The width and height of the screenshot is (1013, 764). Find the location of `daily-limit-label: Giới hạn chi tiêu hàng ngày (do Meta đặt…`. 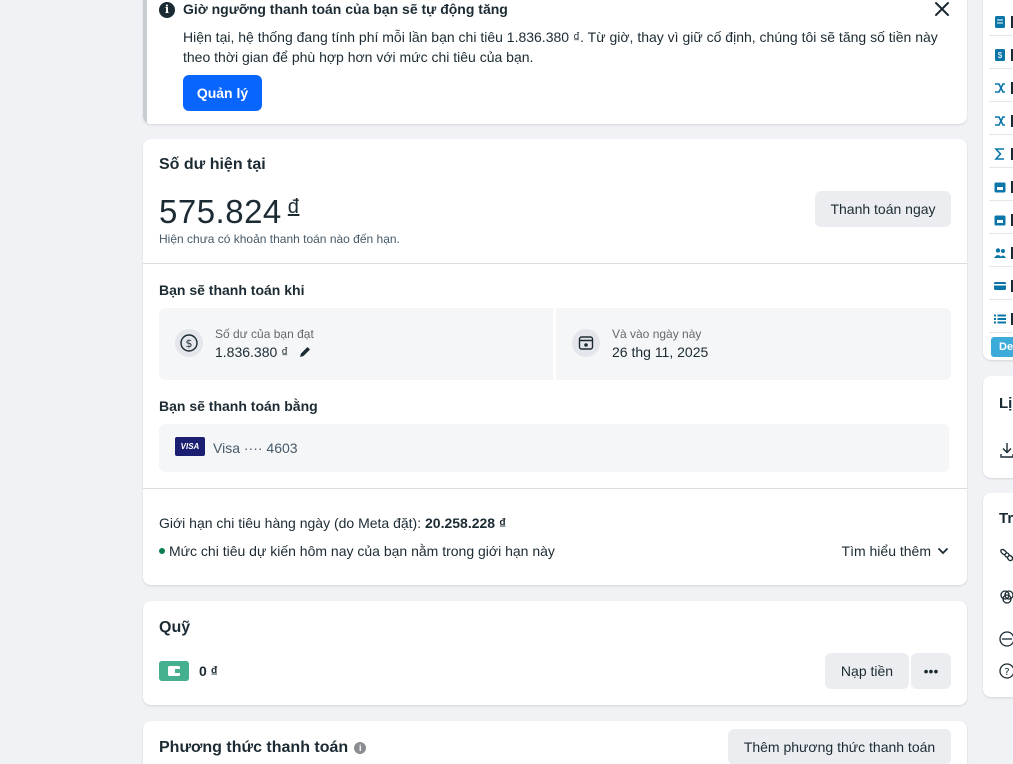

daily-limit-label: Giới hạn chi tiêu hàng ngày (do Meta đặt… is located at coordinates (290, 523).